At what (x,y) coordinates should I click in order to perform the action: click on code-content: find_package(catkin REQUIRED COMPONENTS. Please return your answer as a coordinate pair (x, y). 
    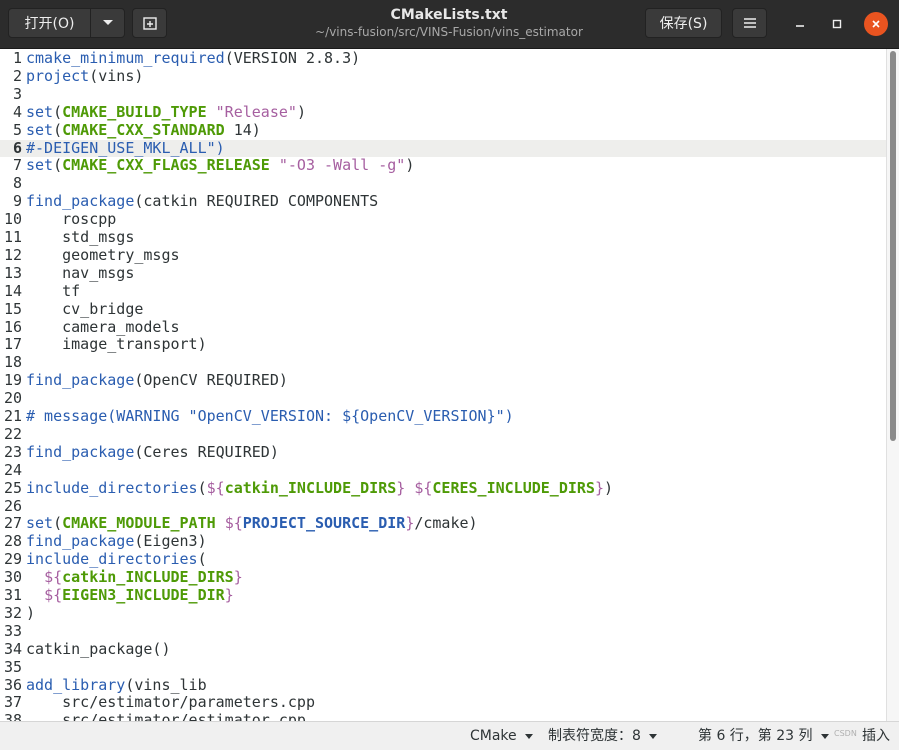
    Looking at the image, I should click on (202, 201).